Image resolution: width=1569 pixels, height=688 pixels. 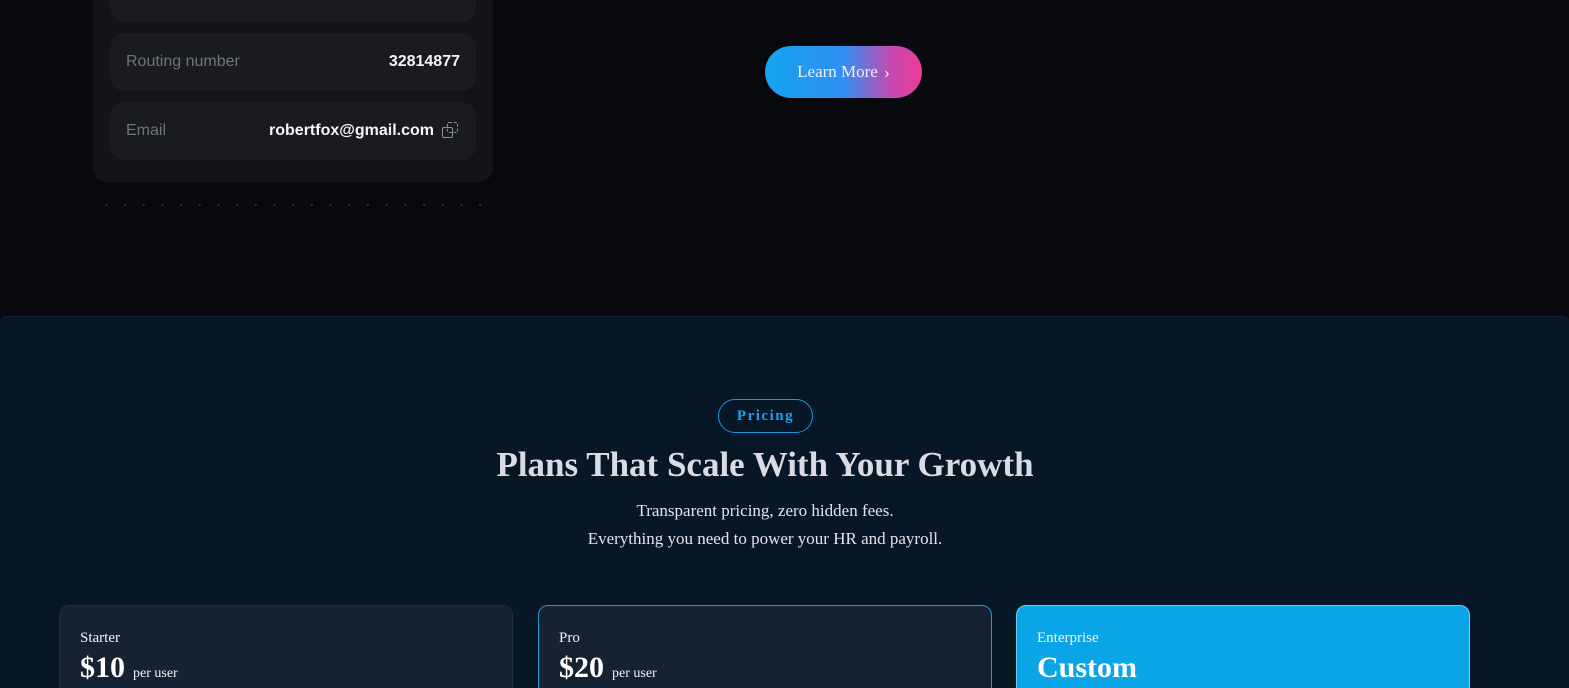 I want to click on routing-number-row: Routing number 32814877, so click(x=293, y=62).